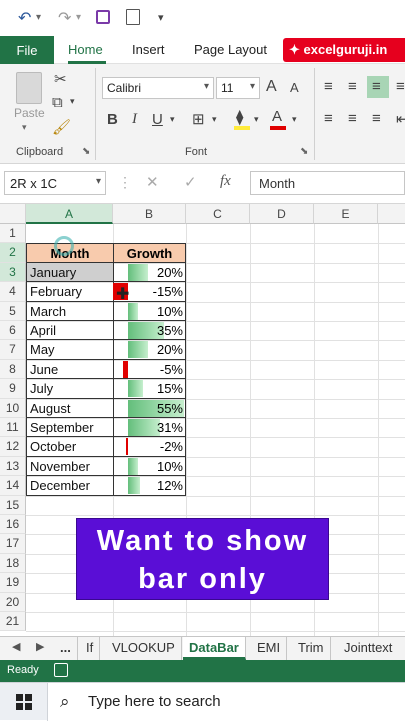 The width and height of the screenshot is (405, 721). Describe the element at coordinates (144, 648) in the screenshot. I see `sheet-tab-vlookup: VLOOKUP` at that location.